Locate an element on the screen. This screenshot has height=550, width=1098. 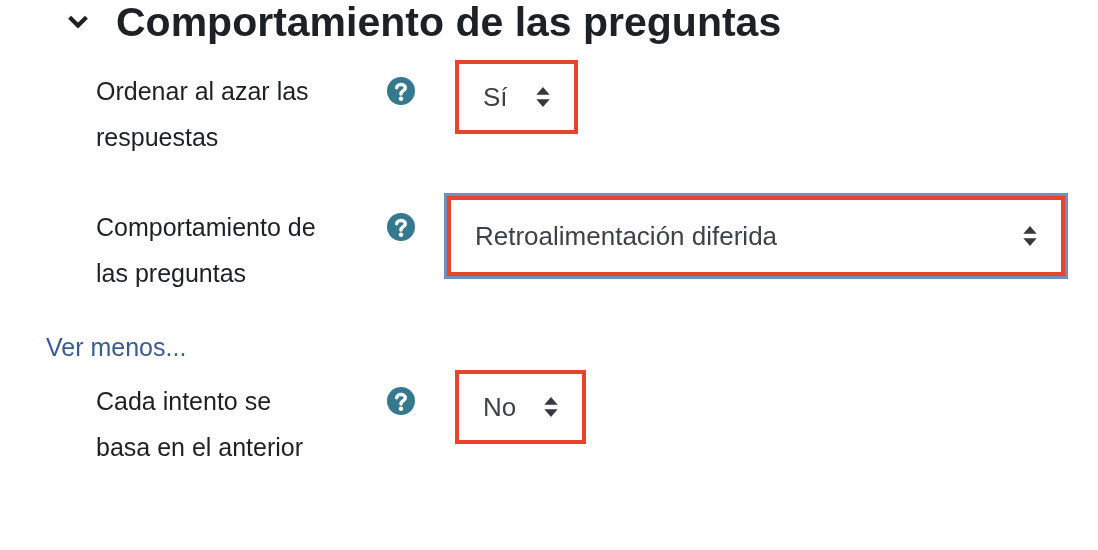
select-field: Sí is located at coordinates (516, 97).